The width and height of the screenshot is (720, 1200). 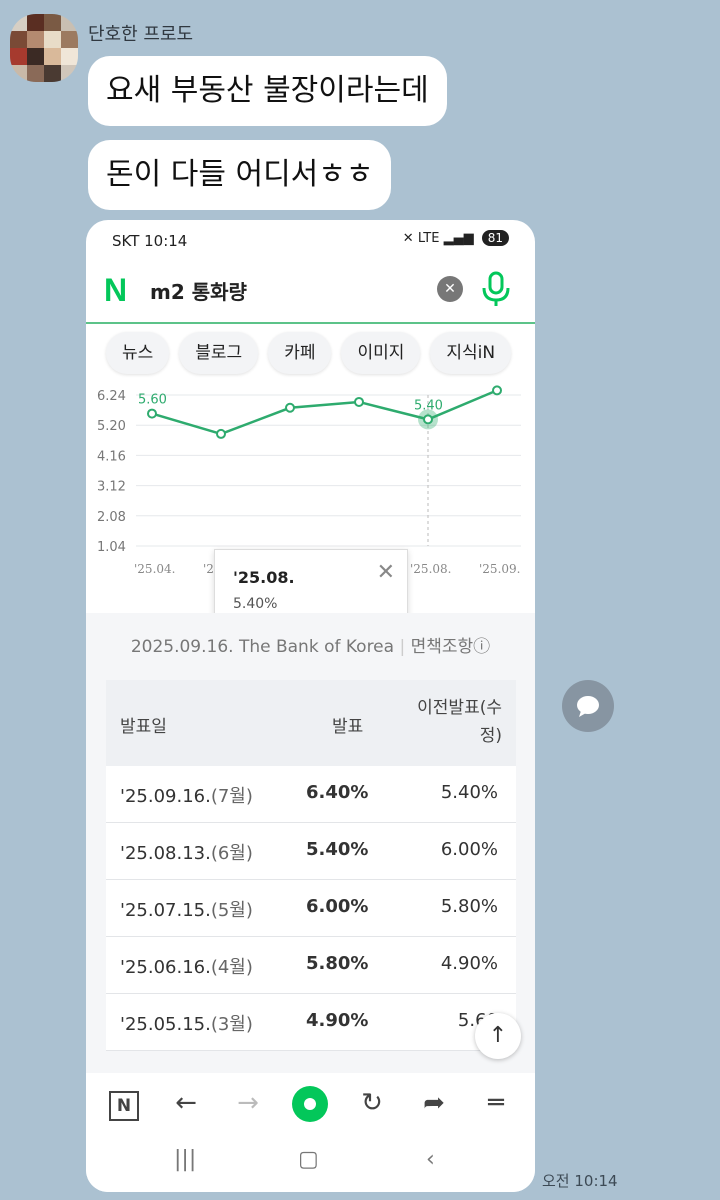 What do you see at coordinates (496, 289) in the screenshot?
I see `microphone-icon` at bounding box center [496, 289].